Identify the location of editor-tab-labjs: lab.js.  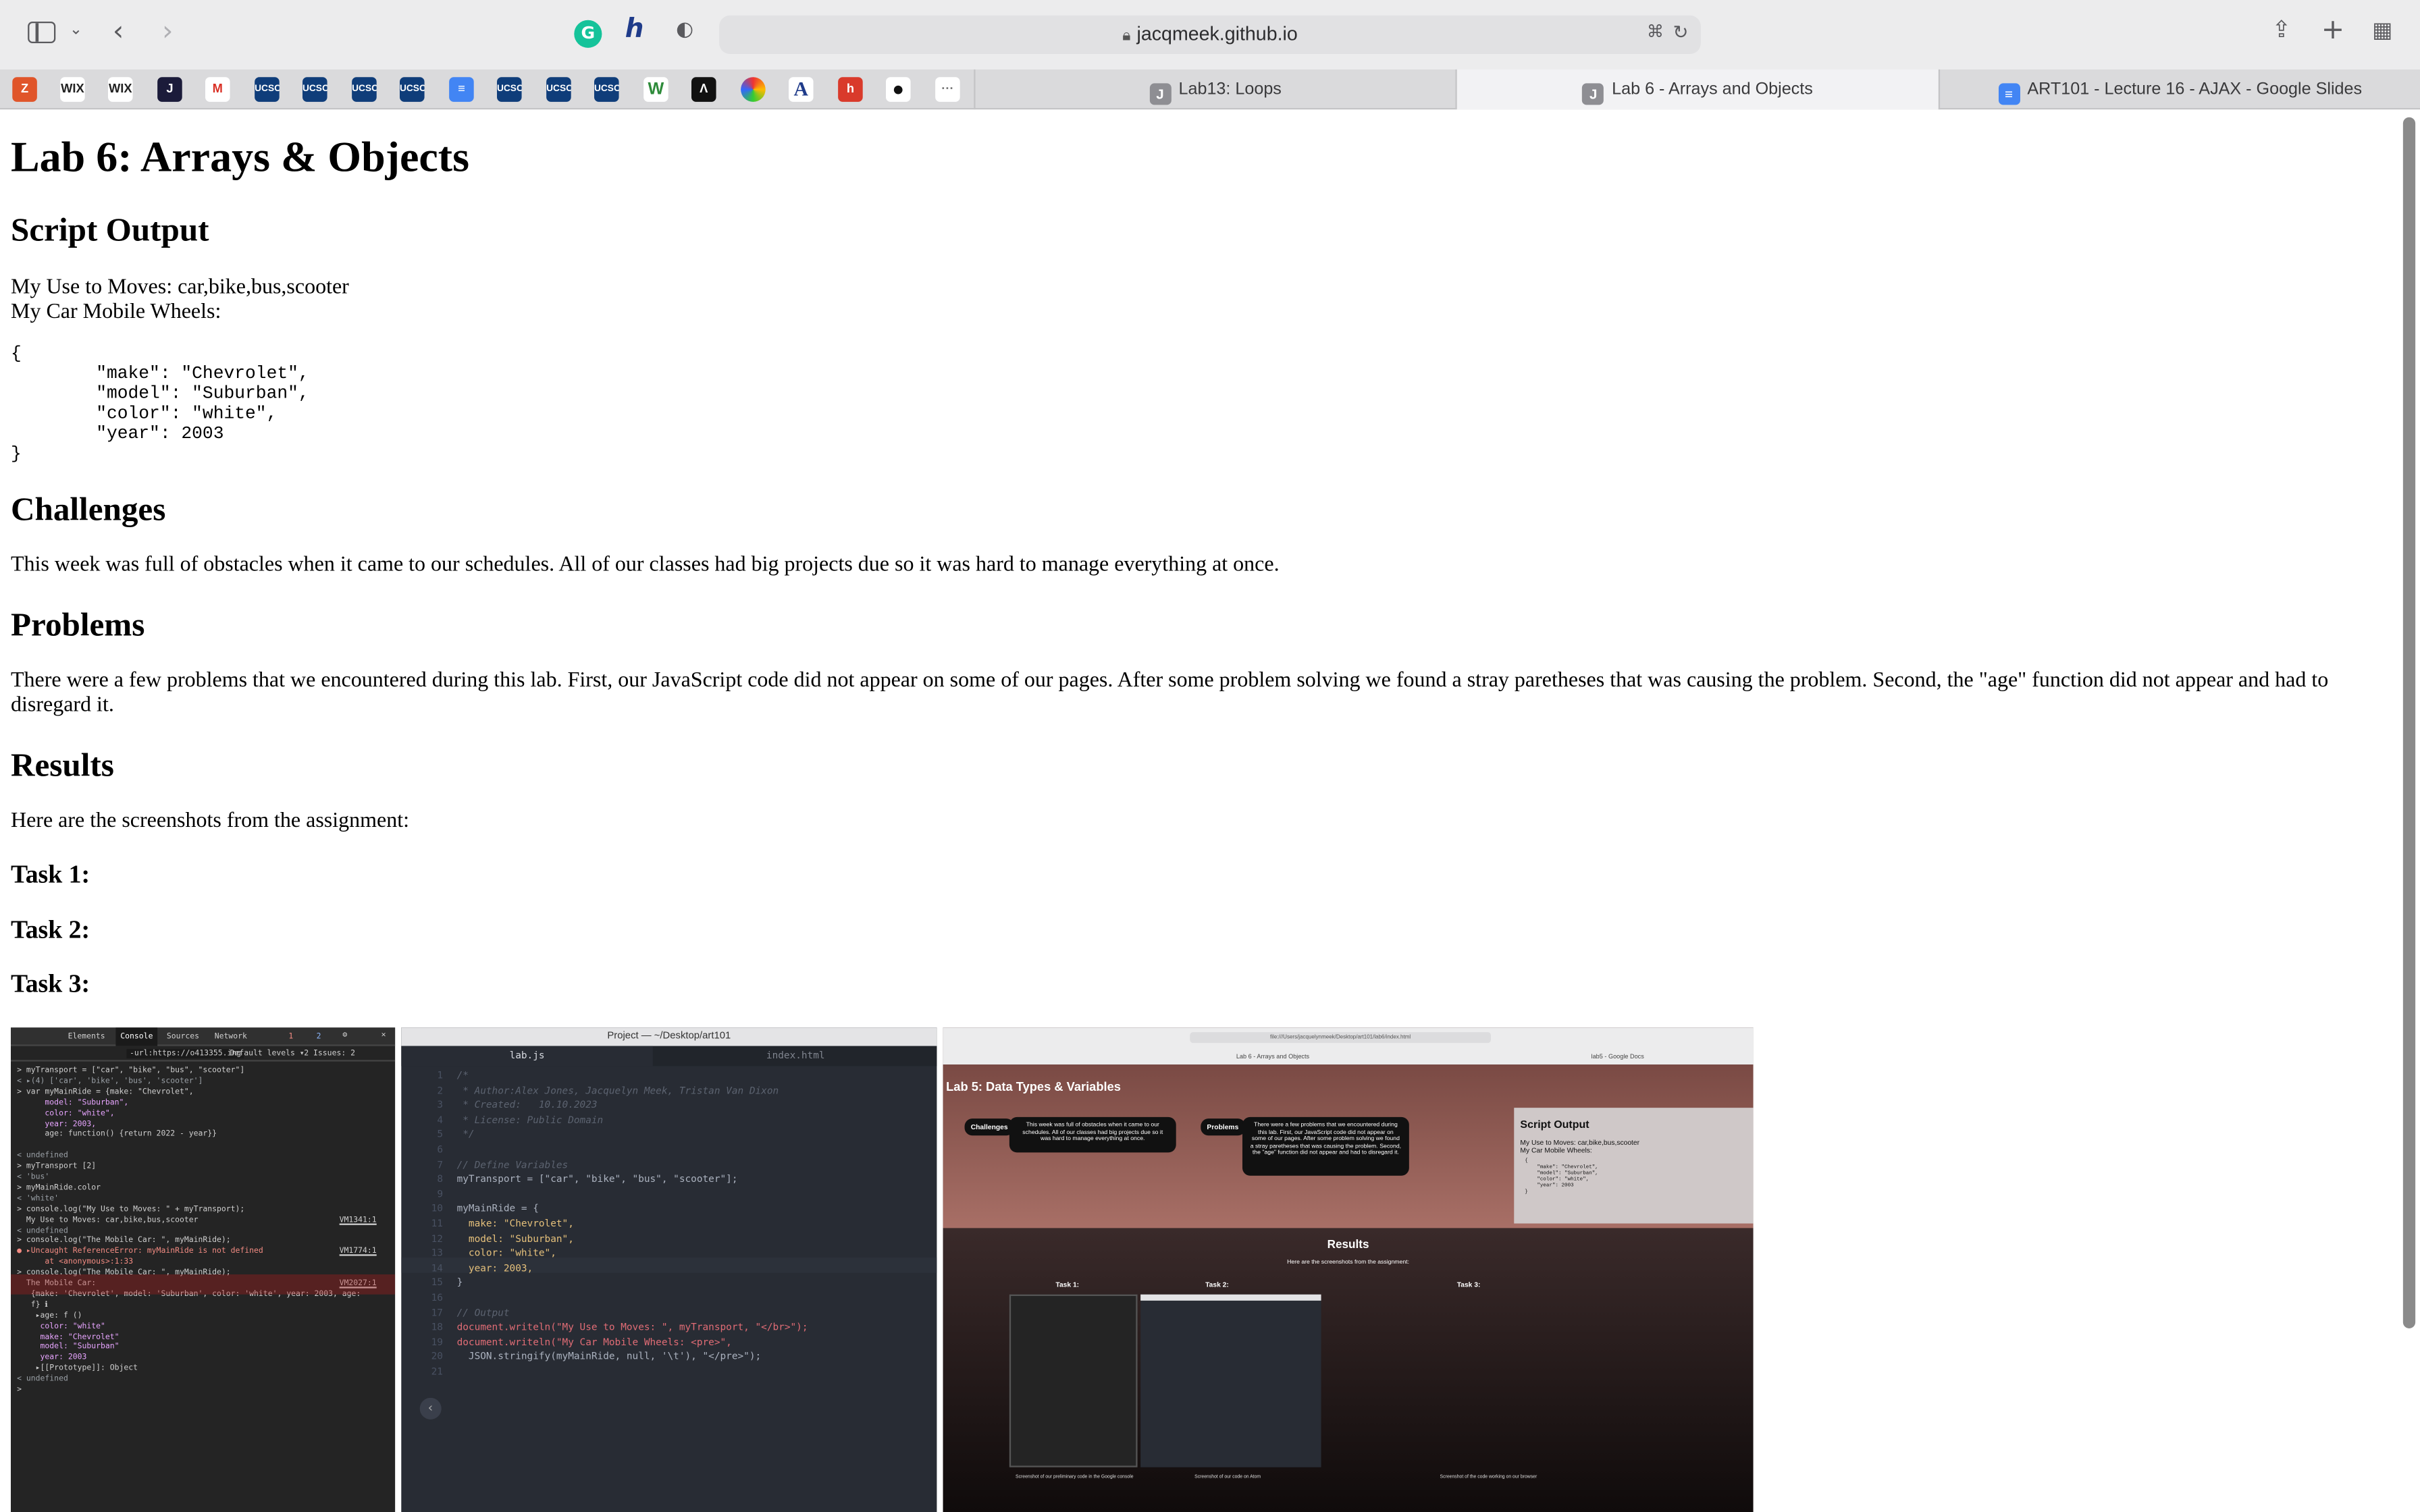
(527, 1056).